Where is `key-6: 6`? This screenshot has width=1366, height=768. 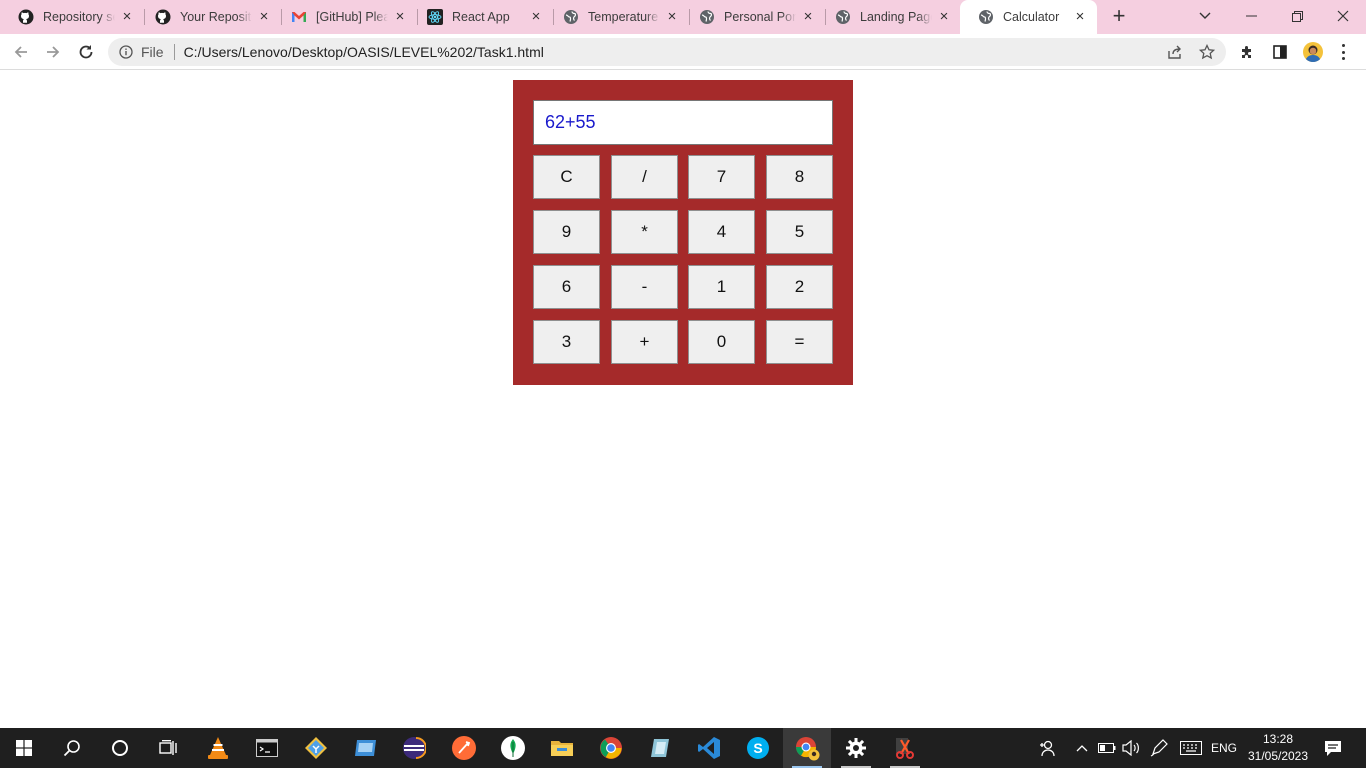 key-6: 6 is located at coordinates (566, 287).